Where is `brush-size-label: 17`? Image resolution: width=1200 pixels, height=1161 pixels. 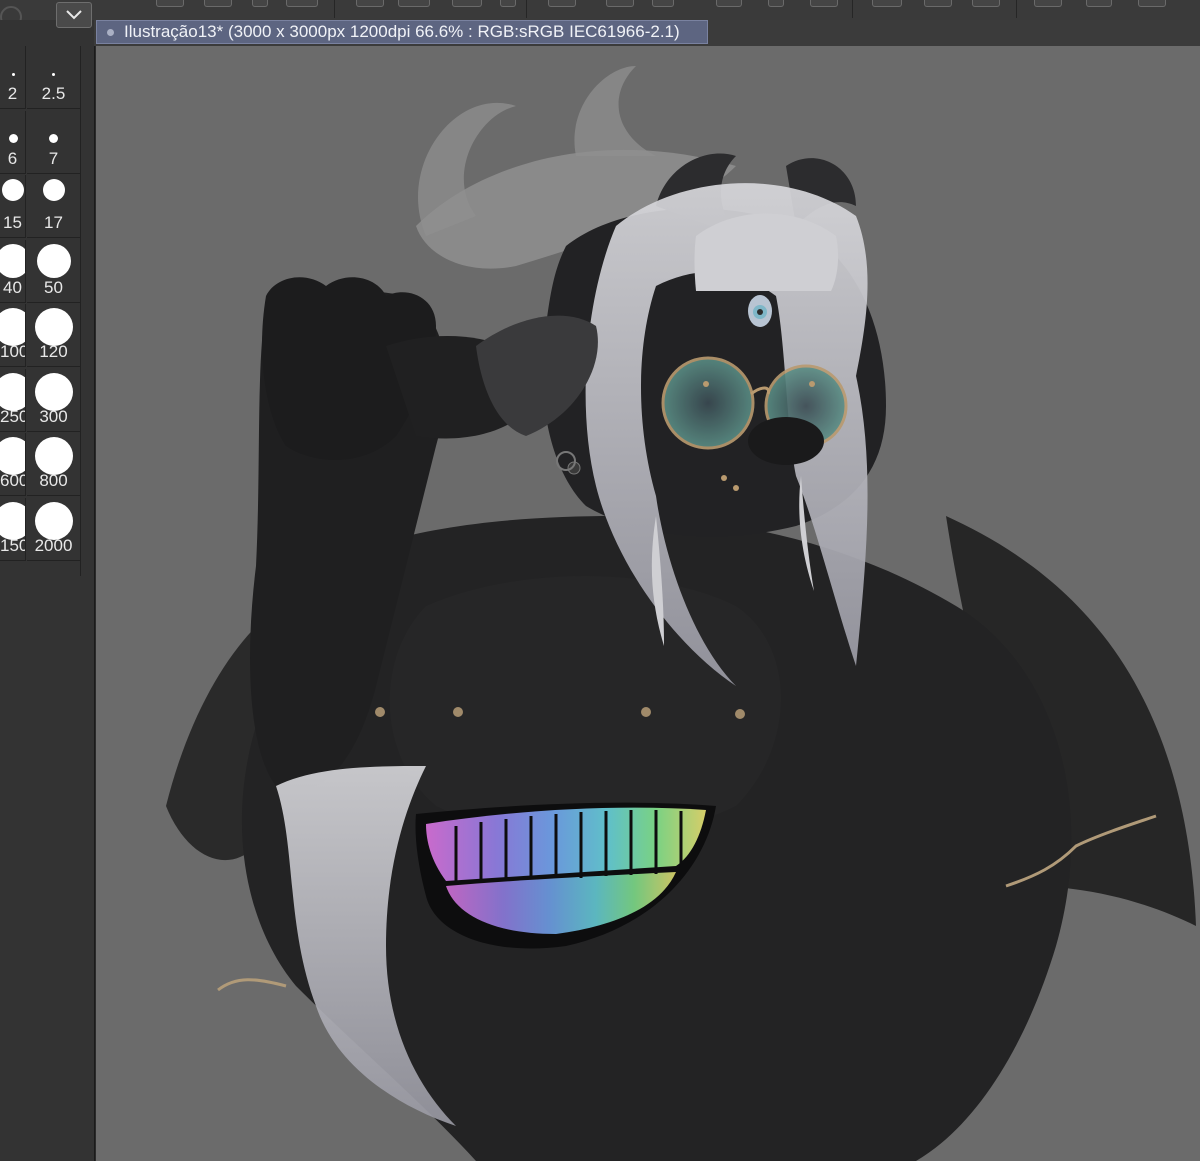 brush-size-label: 17 is located at coordinates (53, 222).